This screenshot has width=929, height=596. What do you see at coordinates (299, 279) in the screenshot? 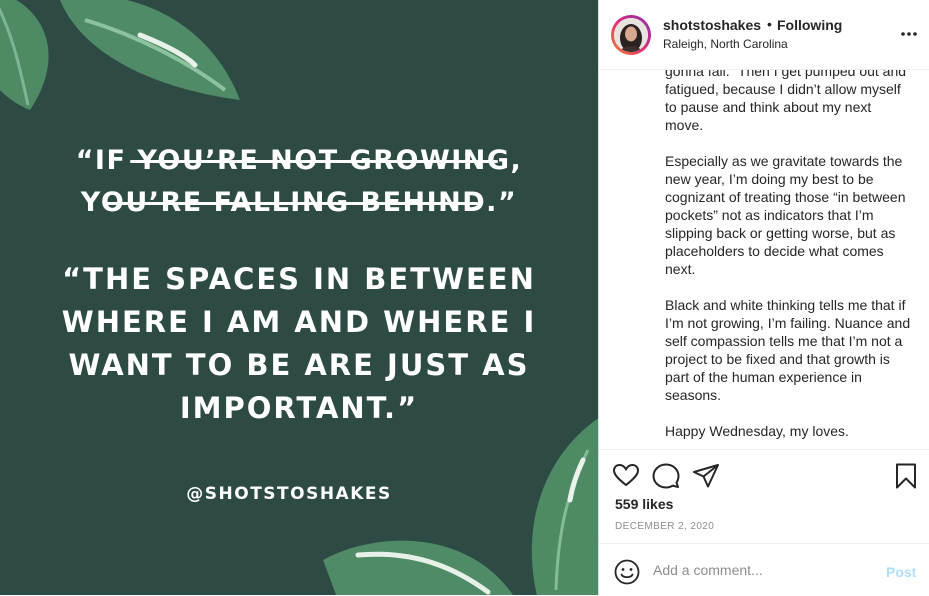
I see `main-quote-line-1: “THE SPACES IN BETWEEN` at bounding box center [299, 279].